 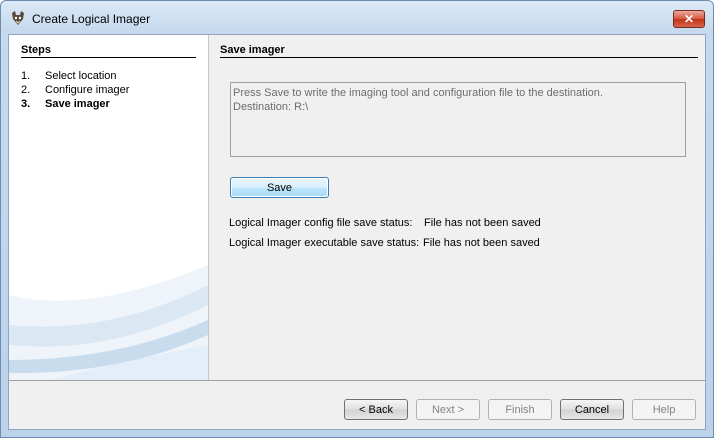 What do you see at coordinates (26, 76) in the screenshot?
I see `step-number: 1.` at bounding box center [26, 76].